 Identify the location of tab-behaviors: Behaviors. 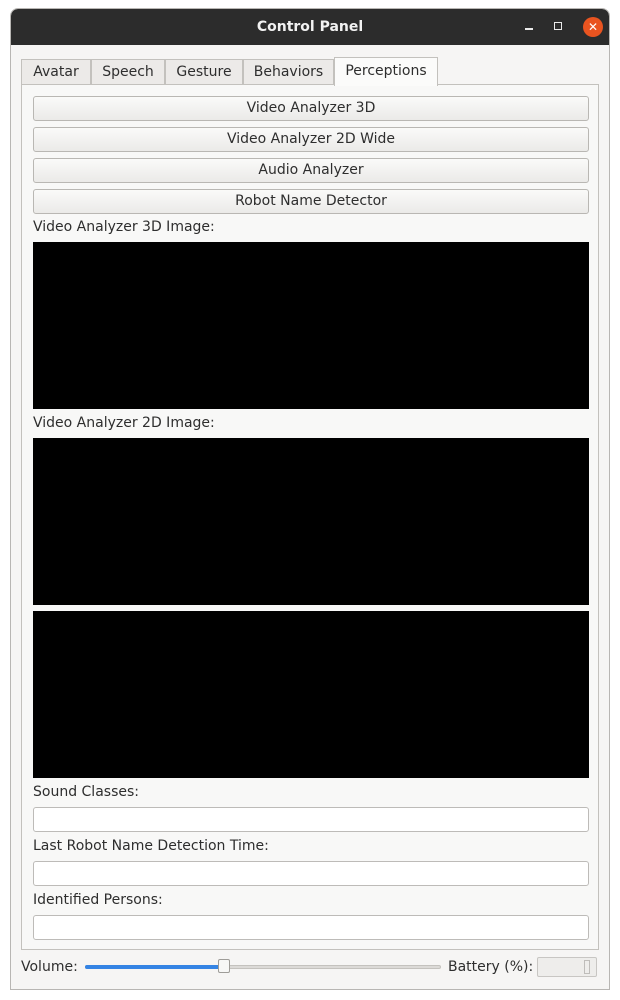
(288, 72).